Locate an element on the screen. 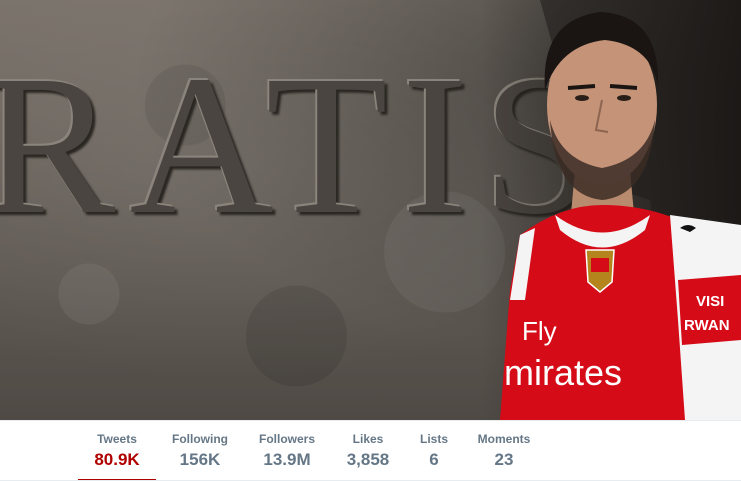 This screenshot has height=481, width=741. stat-lists: Lists 6 is located at coordinates (434, 456).